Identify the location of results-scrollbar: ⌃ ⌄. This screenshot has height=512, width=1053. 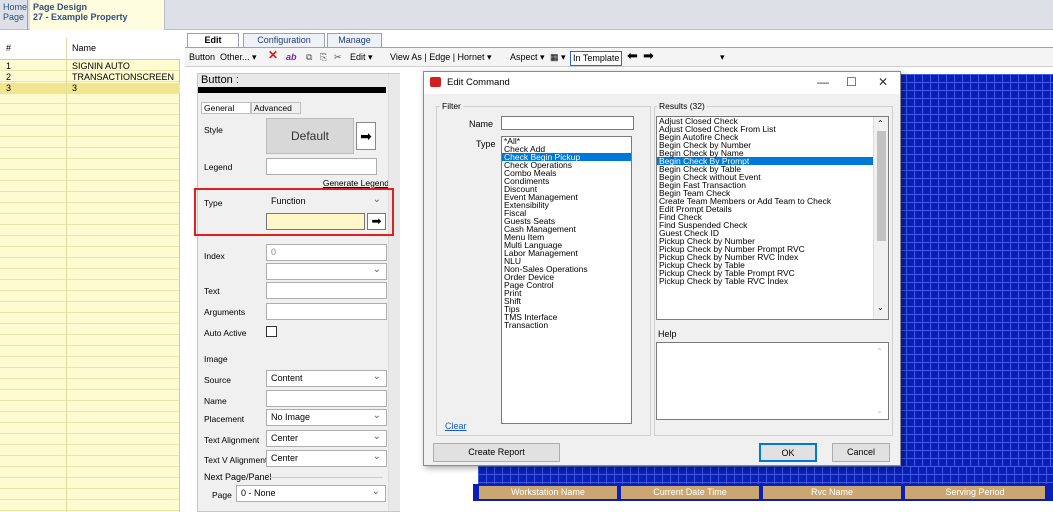
(880, 218).